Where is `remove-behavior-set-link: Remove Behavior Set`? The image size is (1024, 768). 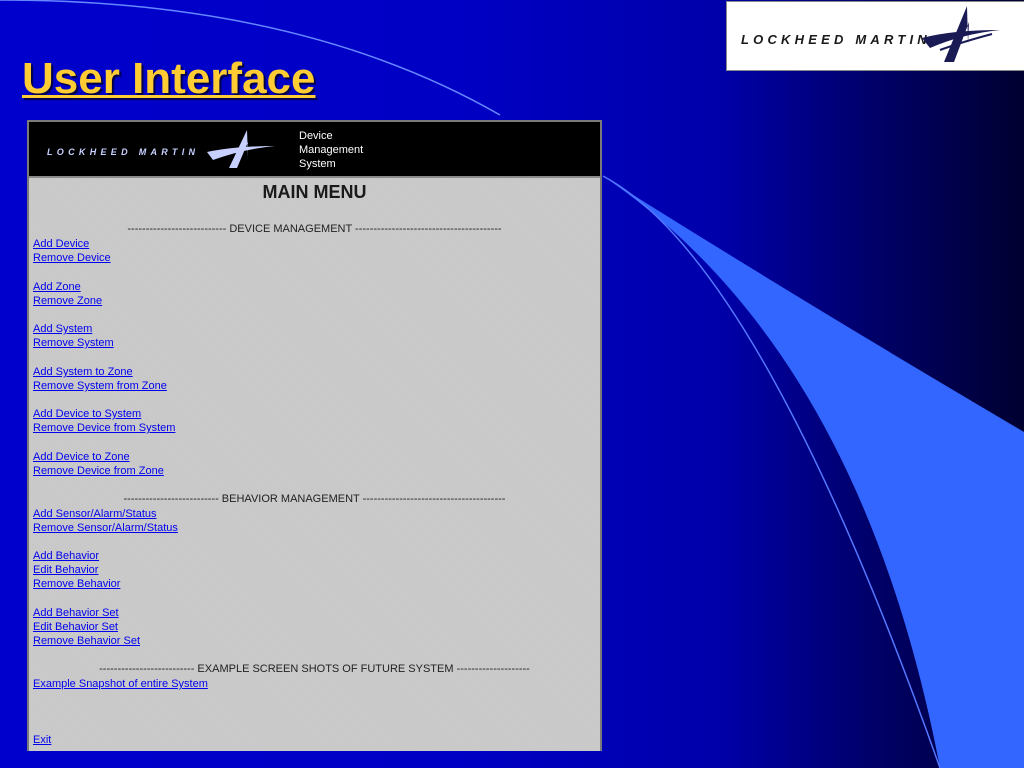 remove-behavior-set-link: Remove Behavior Set is located at coordinates (86, 641).